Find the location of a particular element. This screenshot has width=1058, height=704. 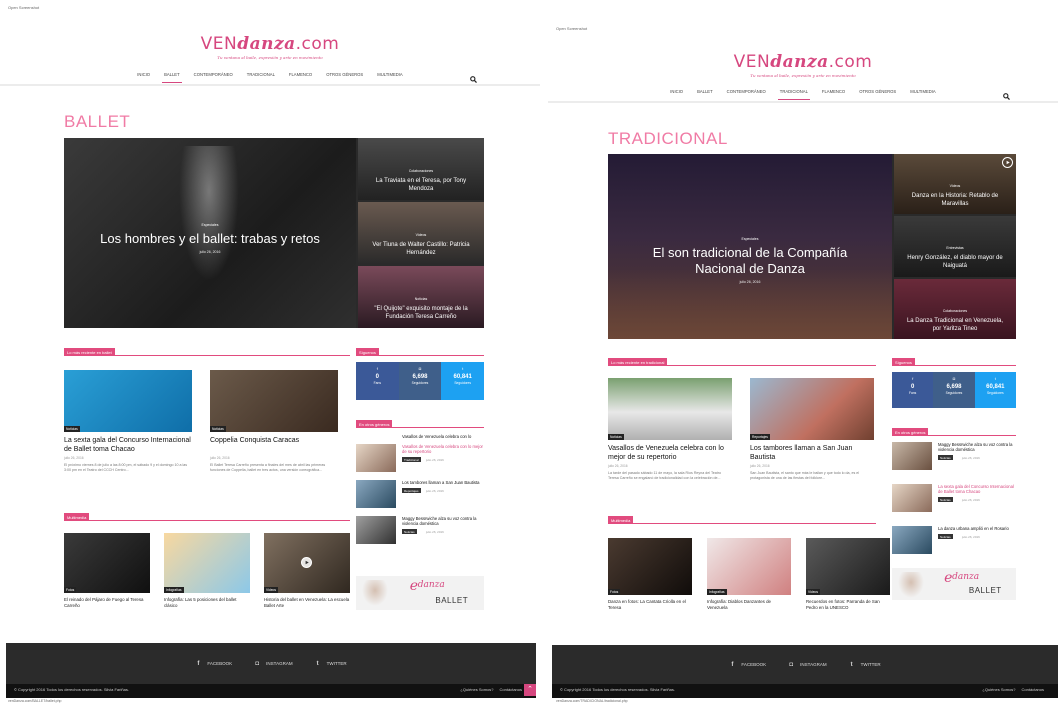

other-genre-title: Vasallos de Venezuela celebra con lo is located at coordinates (443, 436).